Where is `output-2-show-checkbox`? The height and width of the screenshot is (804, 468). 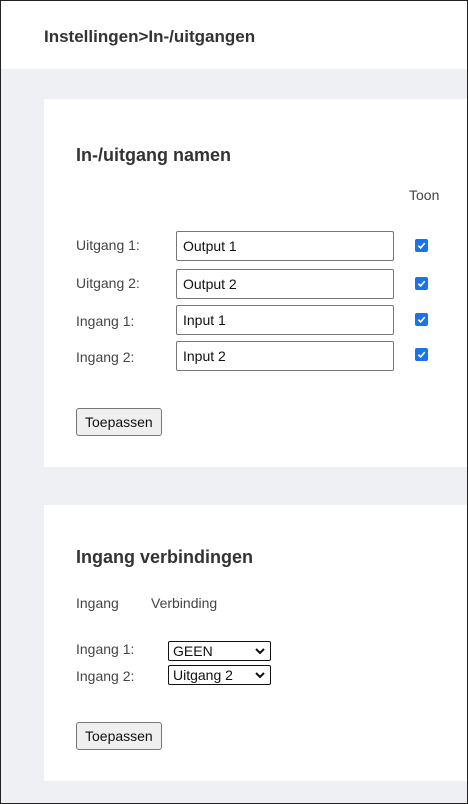 output-2-show-checkbox is located at coordinates (421, 283).